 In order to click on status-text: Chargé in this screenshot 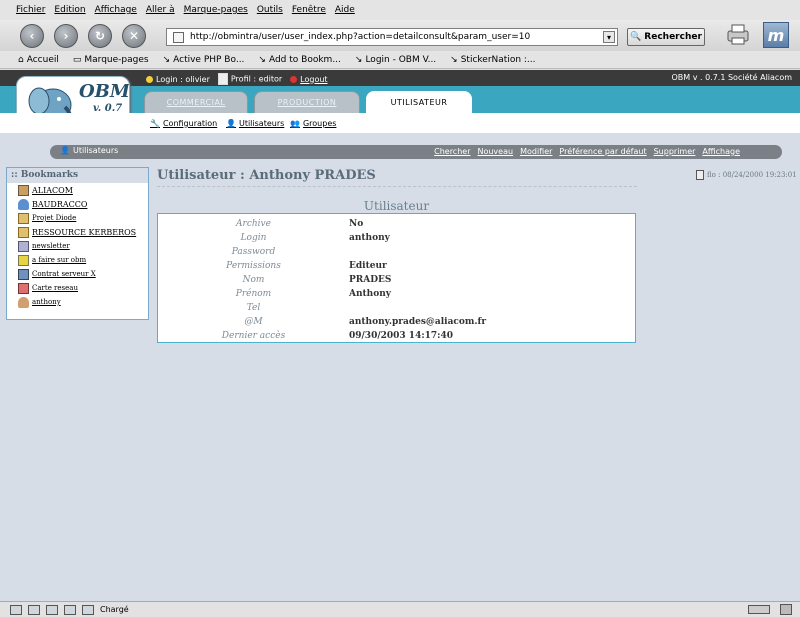, I will do `click(114, 609)`.